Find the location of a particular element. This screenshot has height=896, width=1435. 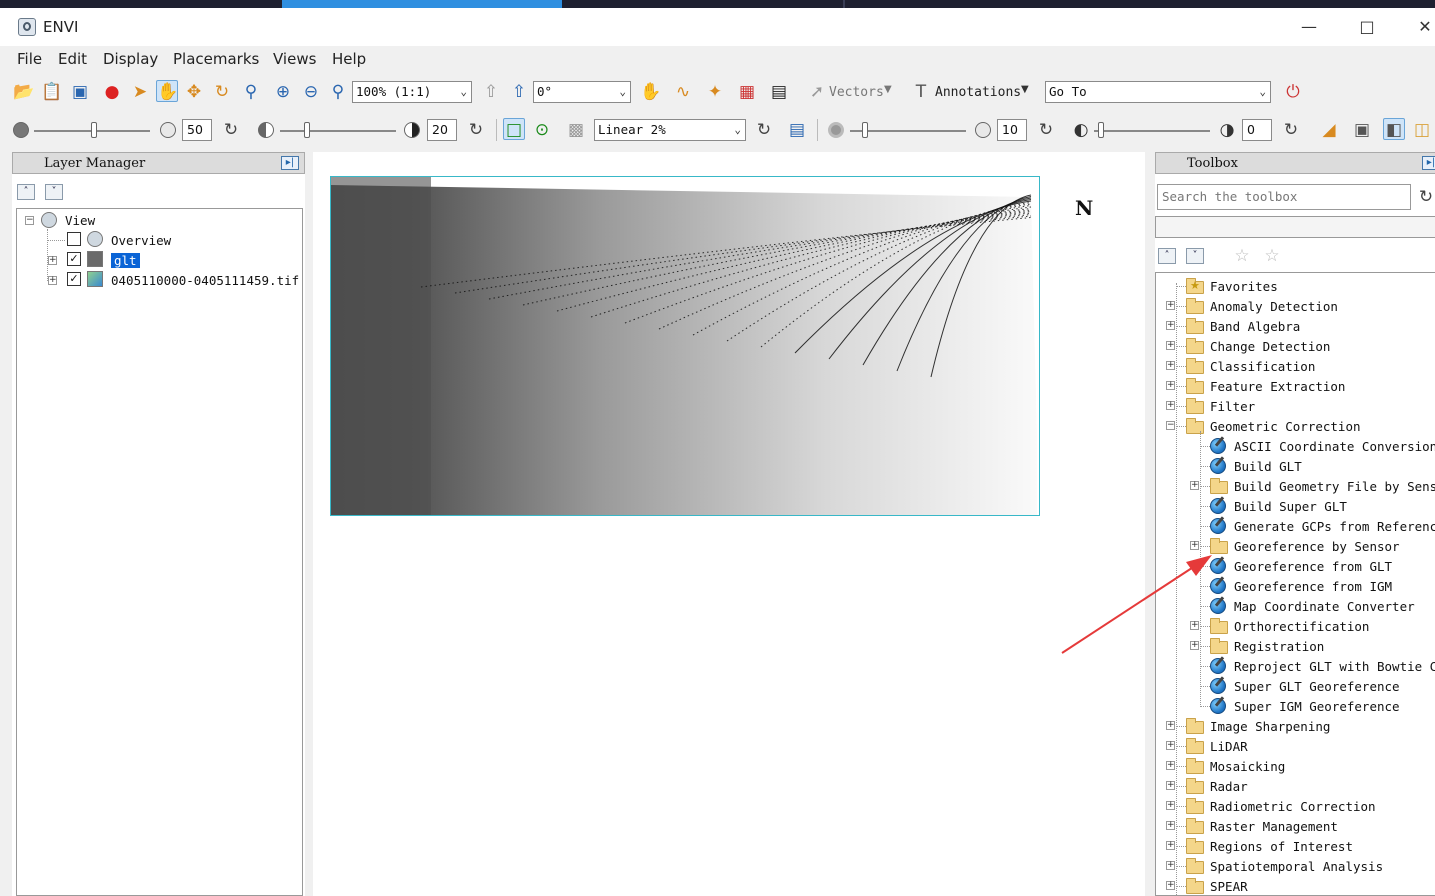

toolbox-tool-item: Georeference from GLT is located at coordinates (1313, 566).